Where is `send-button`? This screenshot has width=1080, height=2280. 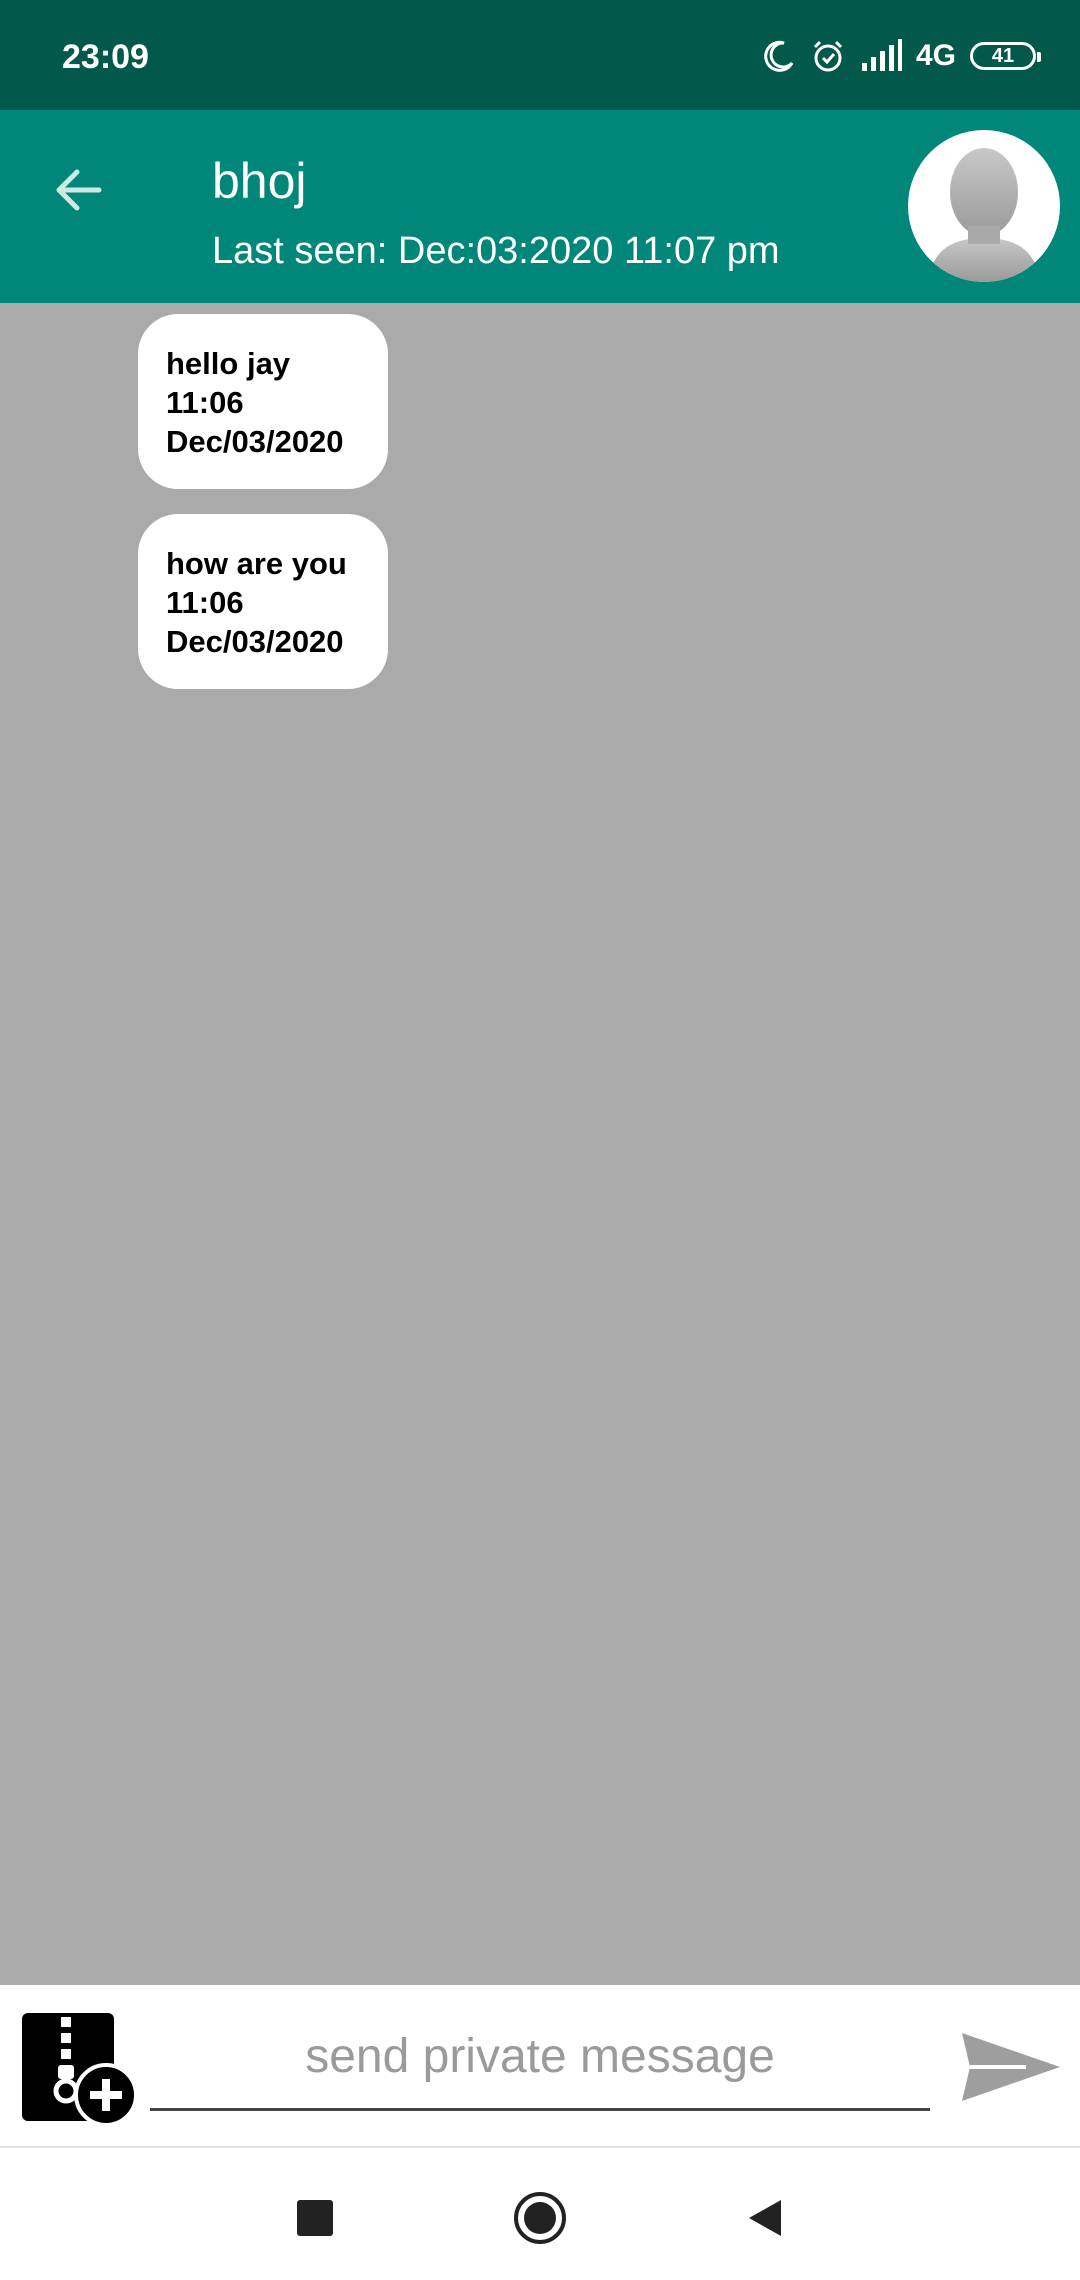 send-button is located at coordinates (1011, 2070).